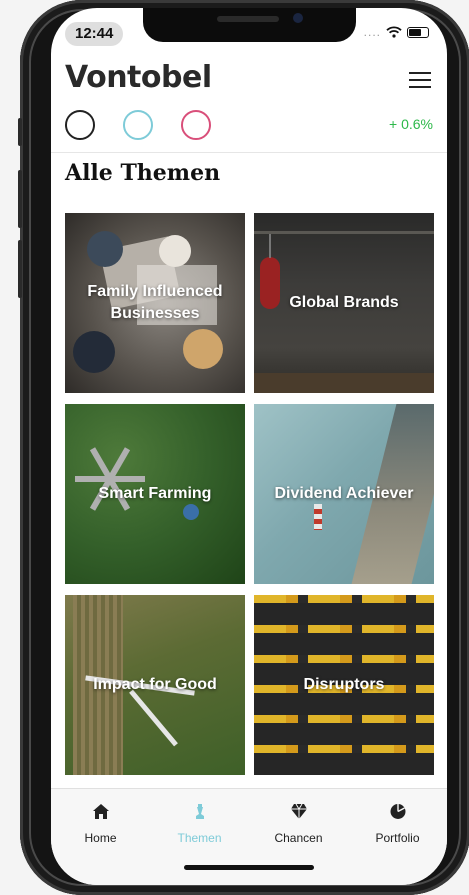  Describe the element at coordinates (249, 867) in the screenshot. I see `home-indicator` at that location.